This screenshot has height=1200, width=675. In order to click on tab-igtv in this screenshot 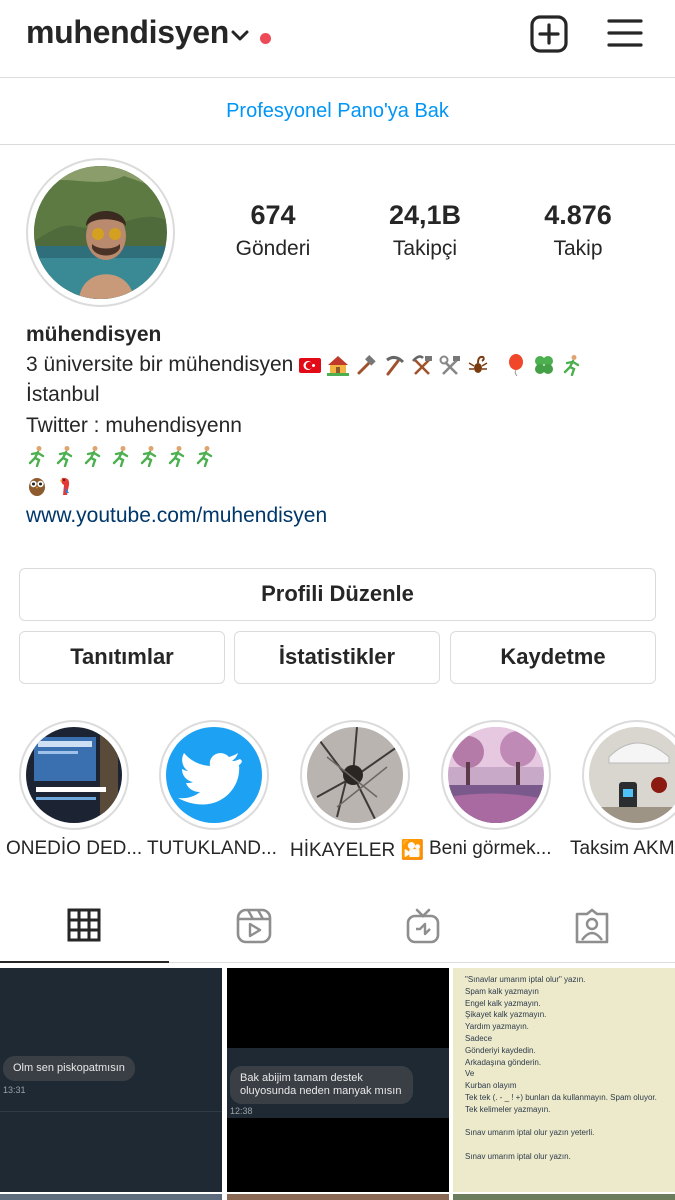, I will do `click(422, 926)`.